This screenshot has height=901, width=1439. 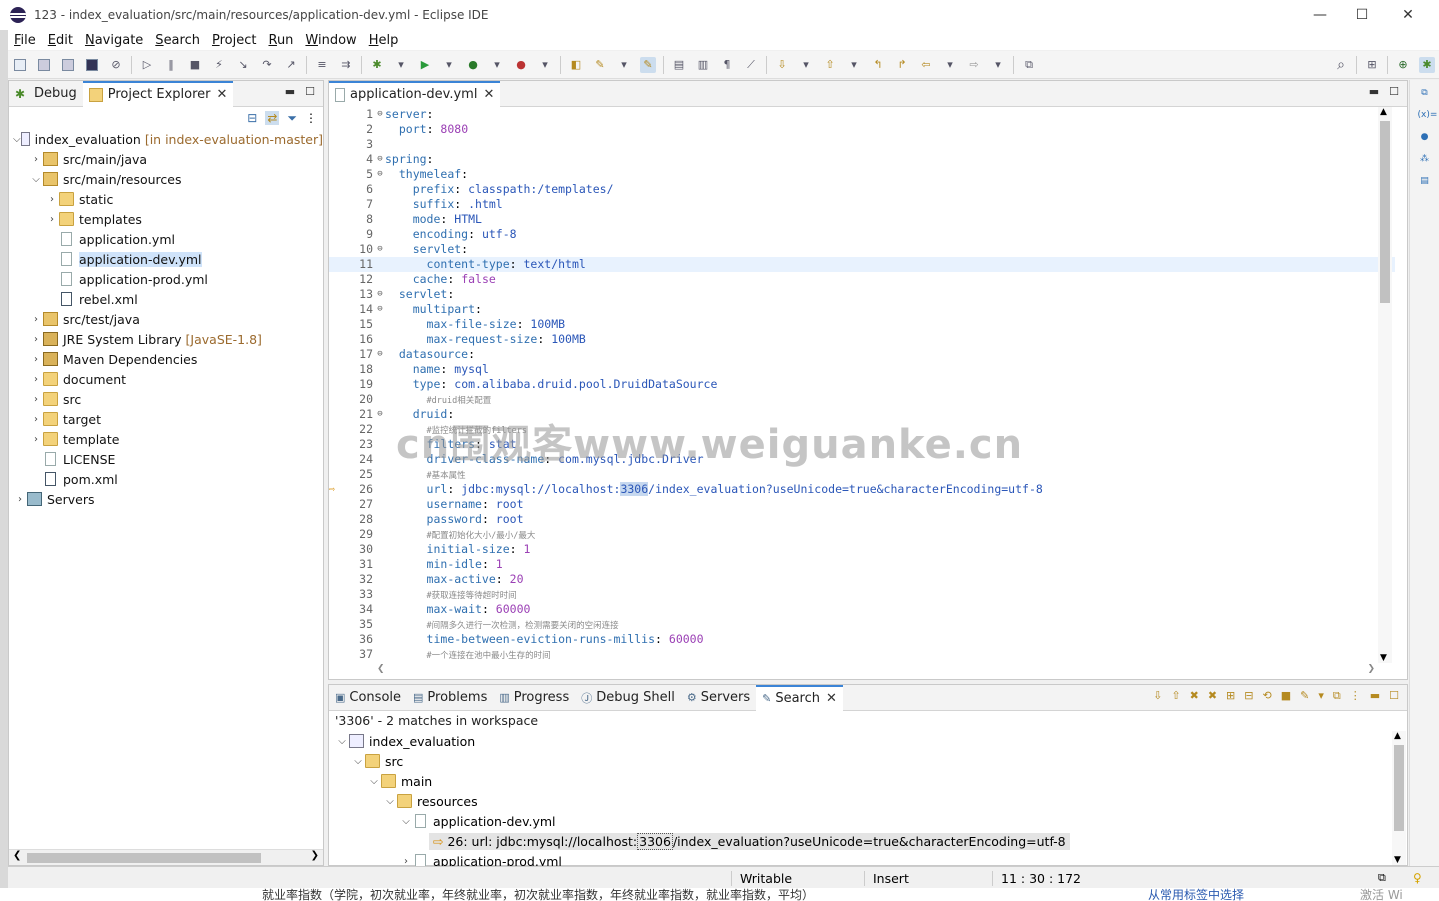 I want to click on toggle-breadcrumb-icon: ▤, so click(x=679, y=65).